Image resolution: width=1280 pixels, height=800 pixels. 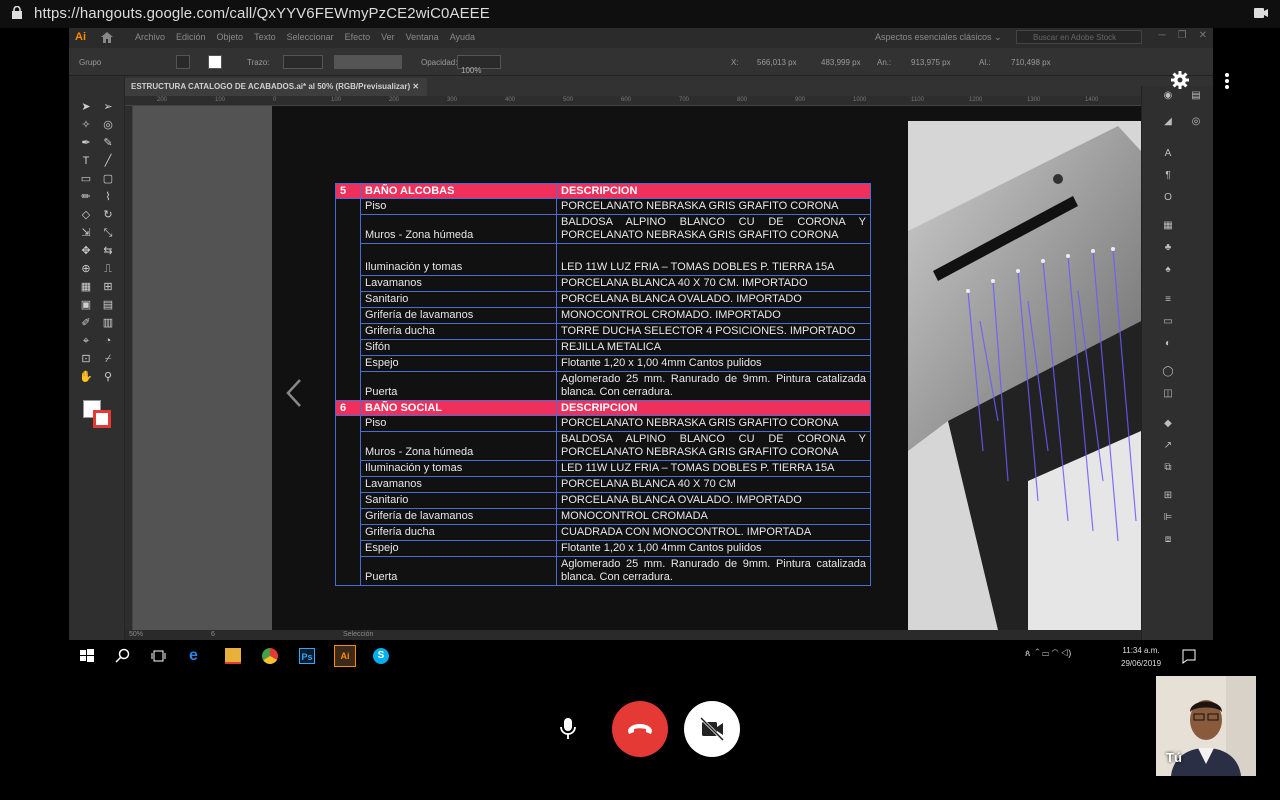 I want to click on ellipse-tool-icon: ▭, so click(x=86, y=179).